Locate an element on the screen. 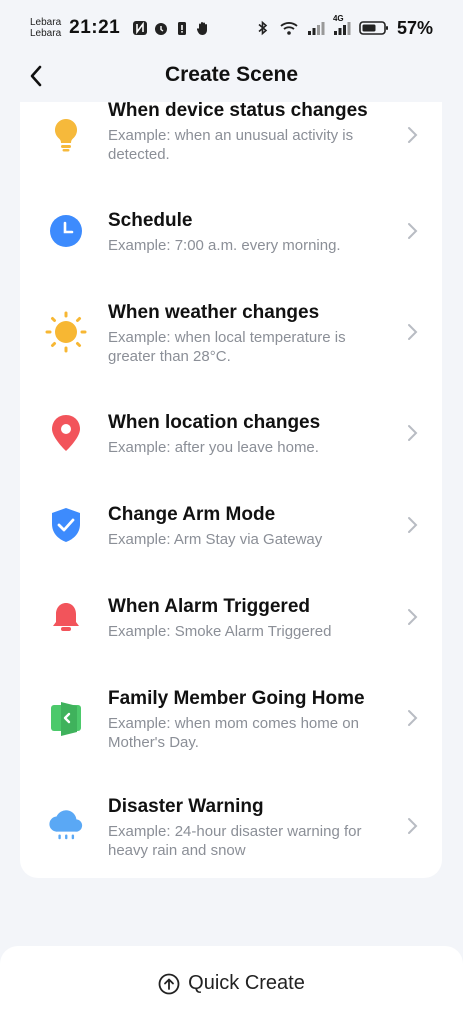  item-title: When location changes is located at coordinates (214, 422).